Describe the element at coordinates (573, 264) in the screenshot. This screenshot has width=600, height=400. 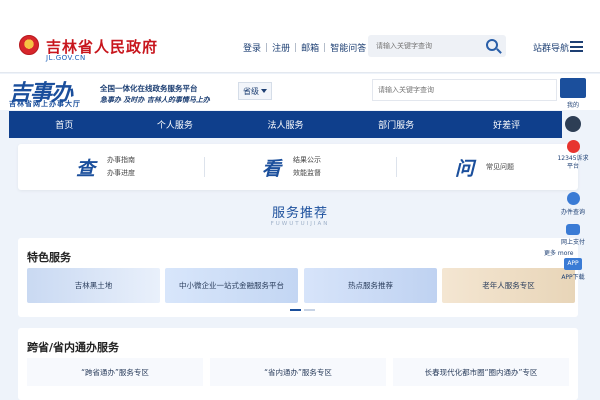
I see `app-icon: APP` at that location.